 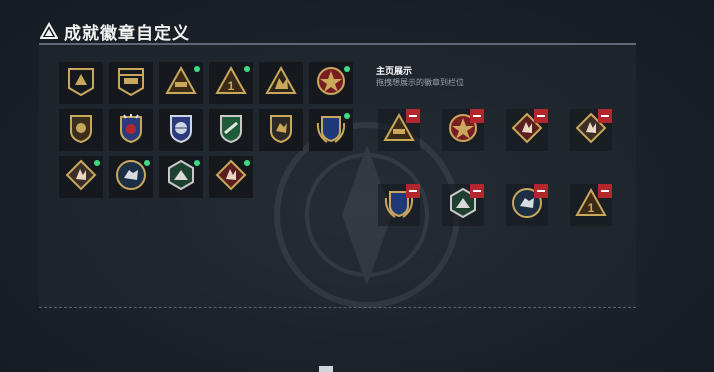 I want to click on helicopter-badge-icon, so click(x=131, y=83).